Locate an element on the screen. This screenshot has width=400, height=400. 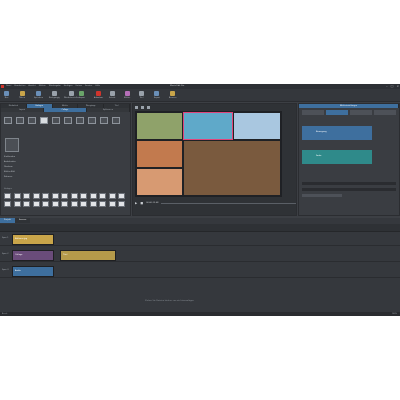
menu-item-2: Ansicht is located at coordinates (31, 86).